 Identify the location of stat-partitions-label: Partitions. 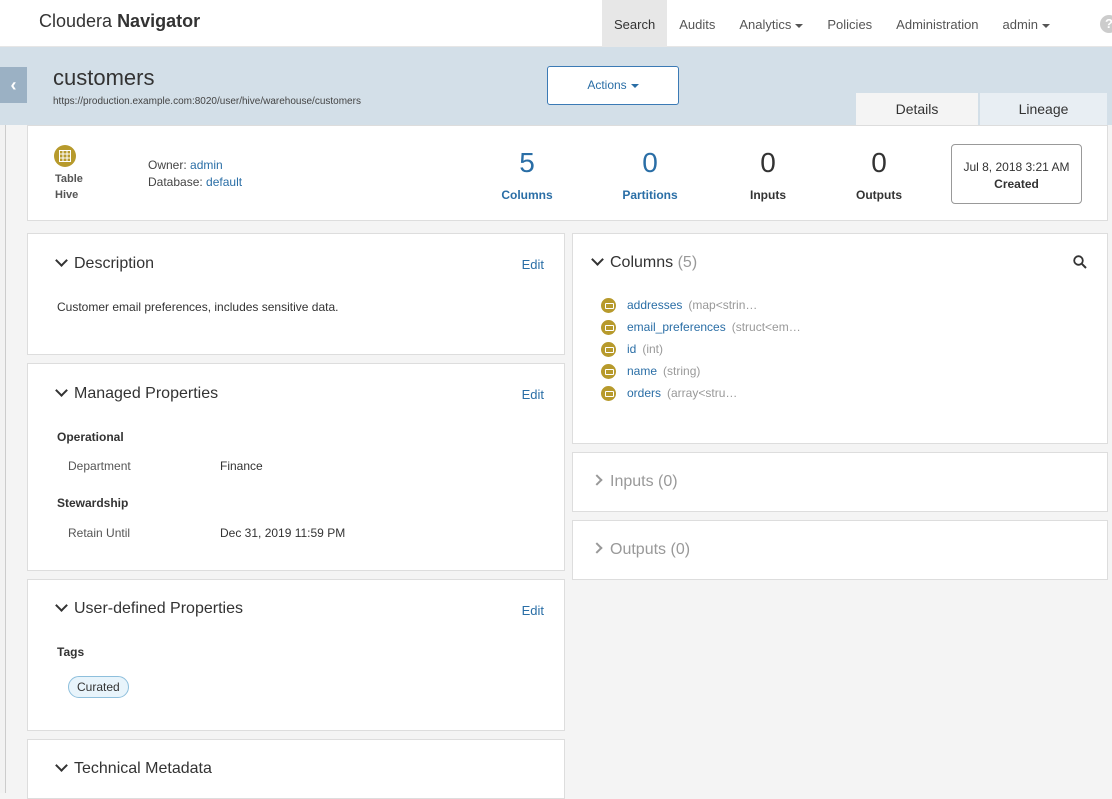
(650, 195).